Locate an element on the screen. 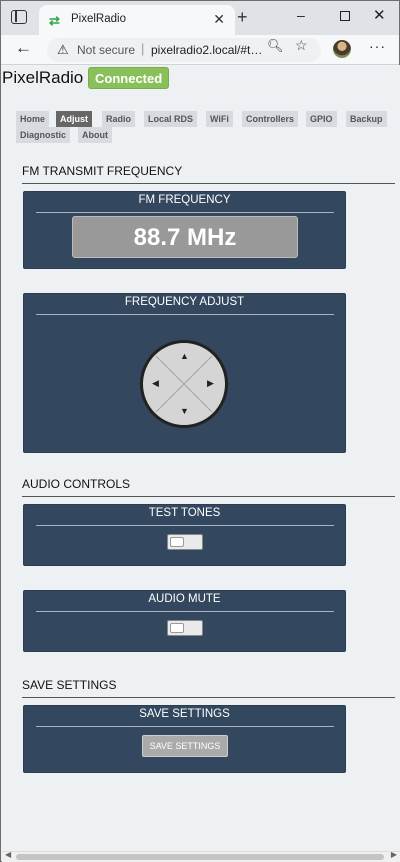 The width and height of the screenshot is (400, 862). panel-title: FM FREQUENCY is located at coordinates (184, 200).